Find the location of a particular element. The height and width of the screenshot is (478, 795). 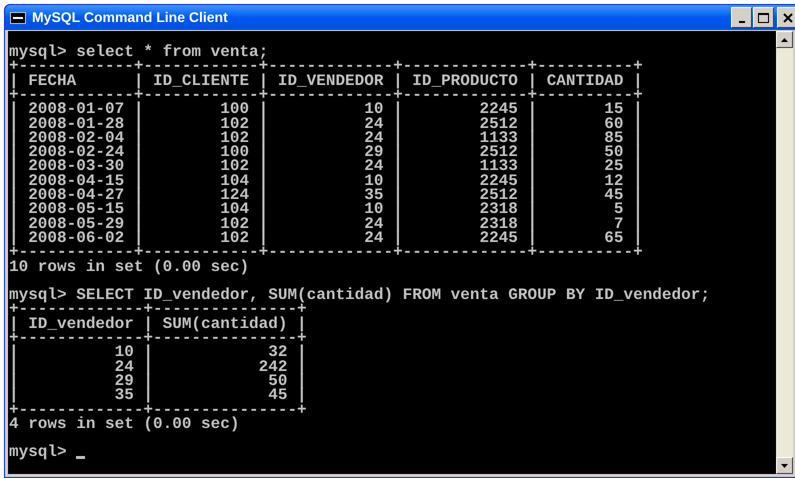

console-line: mysql> is located at coordinates (38, 452).